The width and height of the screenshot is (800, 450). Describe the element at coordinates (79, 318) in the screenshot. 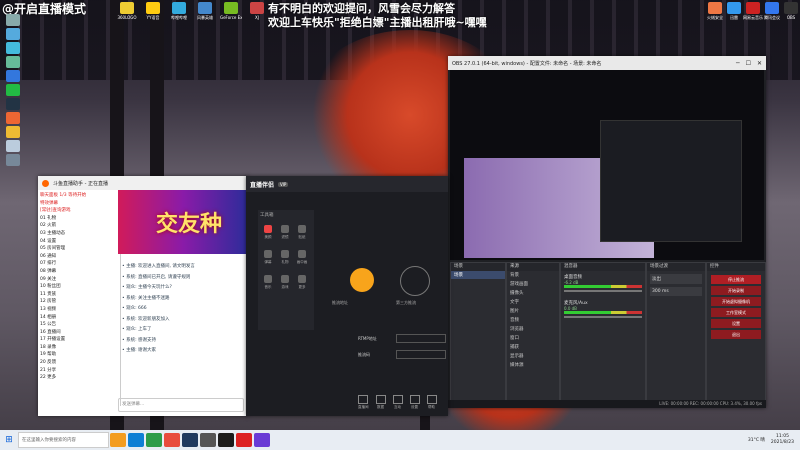

I see `sidebar-item: 14 相册` at that location.